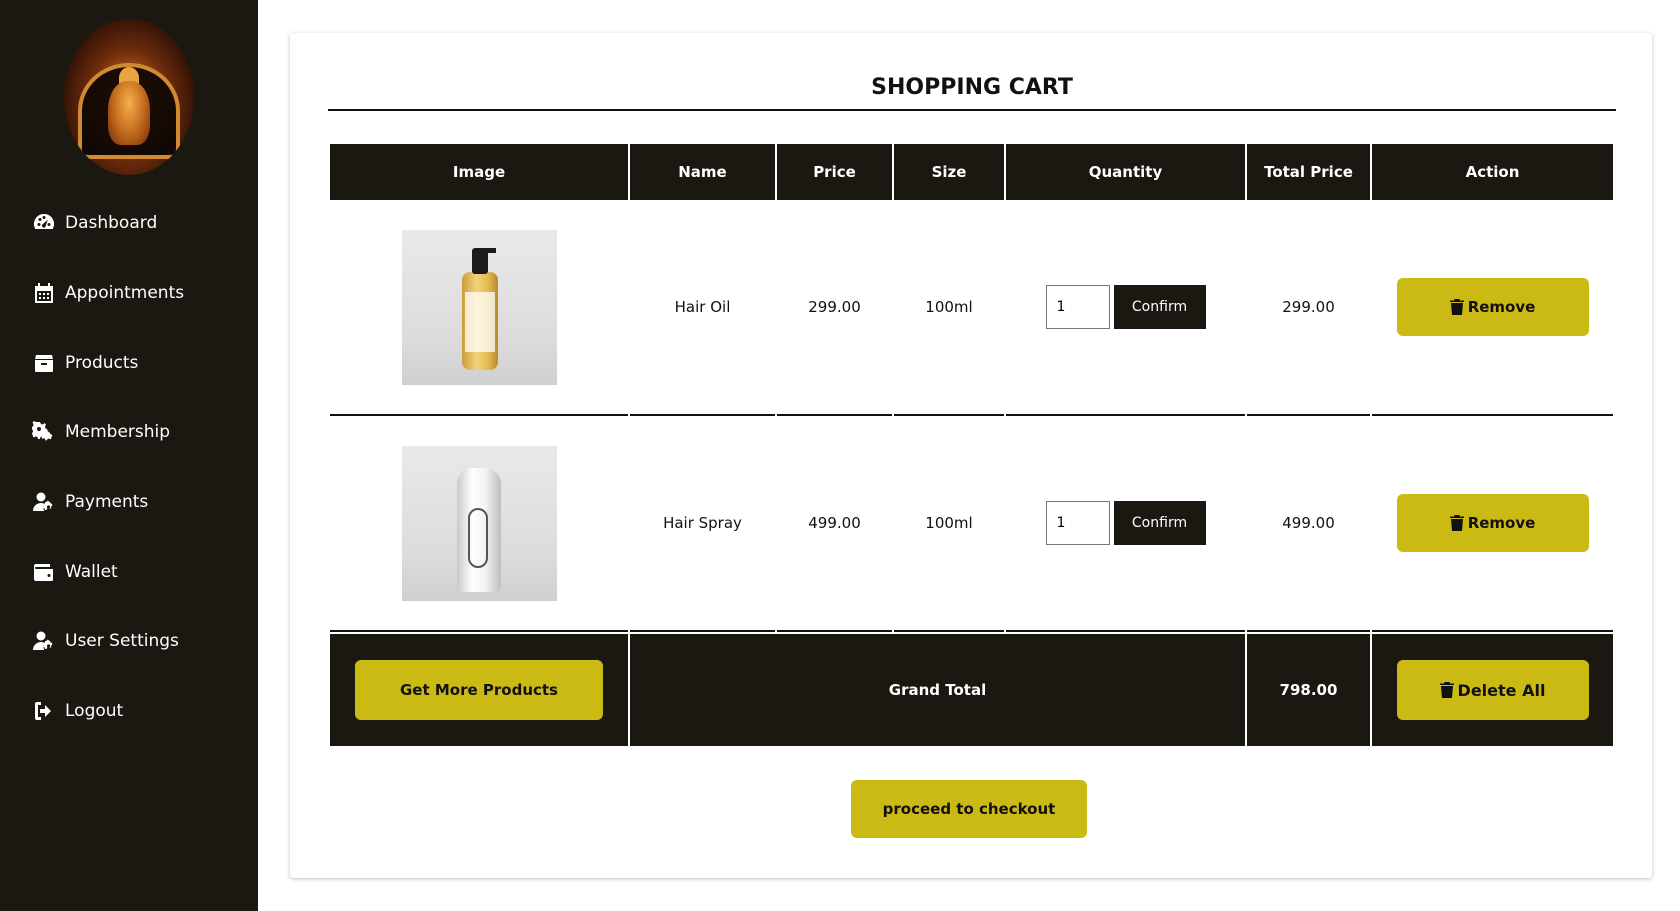 The height and width of the screenshot is (911, 1680). What do you see at coordinates (702, 524) in the screenshot?
I see `cart-item-name: Hair Spray` at bounding box center [702, 524].